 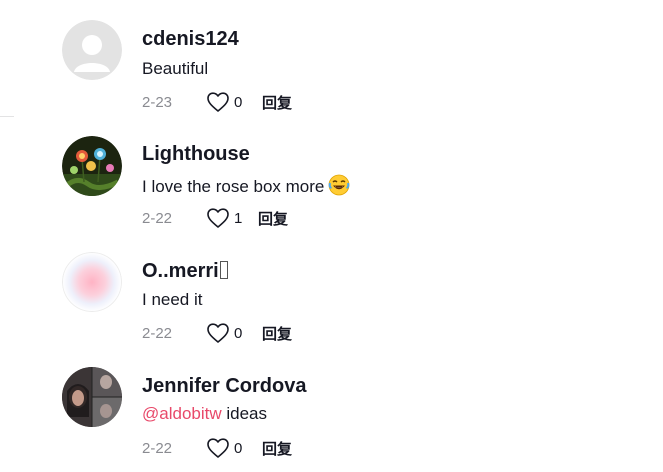 I want to click on comment-text-body: I need it, so click(x=172, y=299).